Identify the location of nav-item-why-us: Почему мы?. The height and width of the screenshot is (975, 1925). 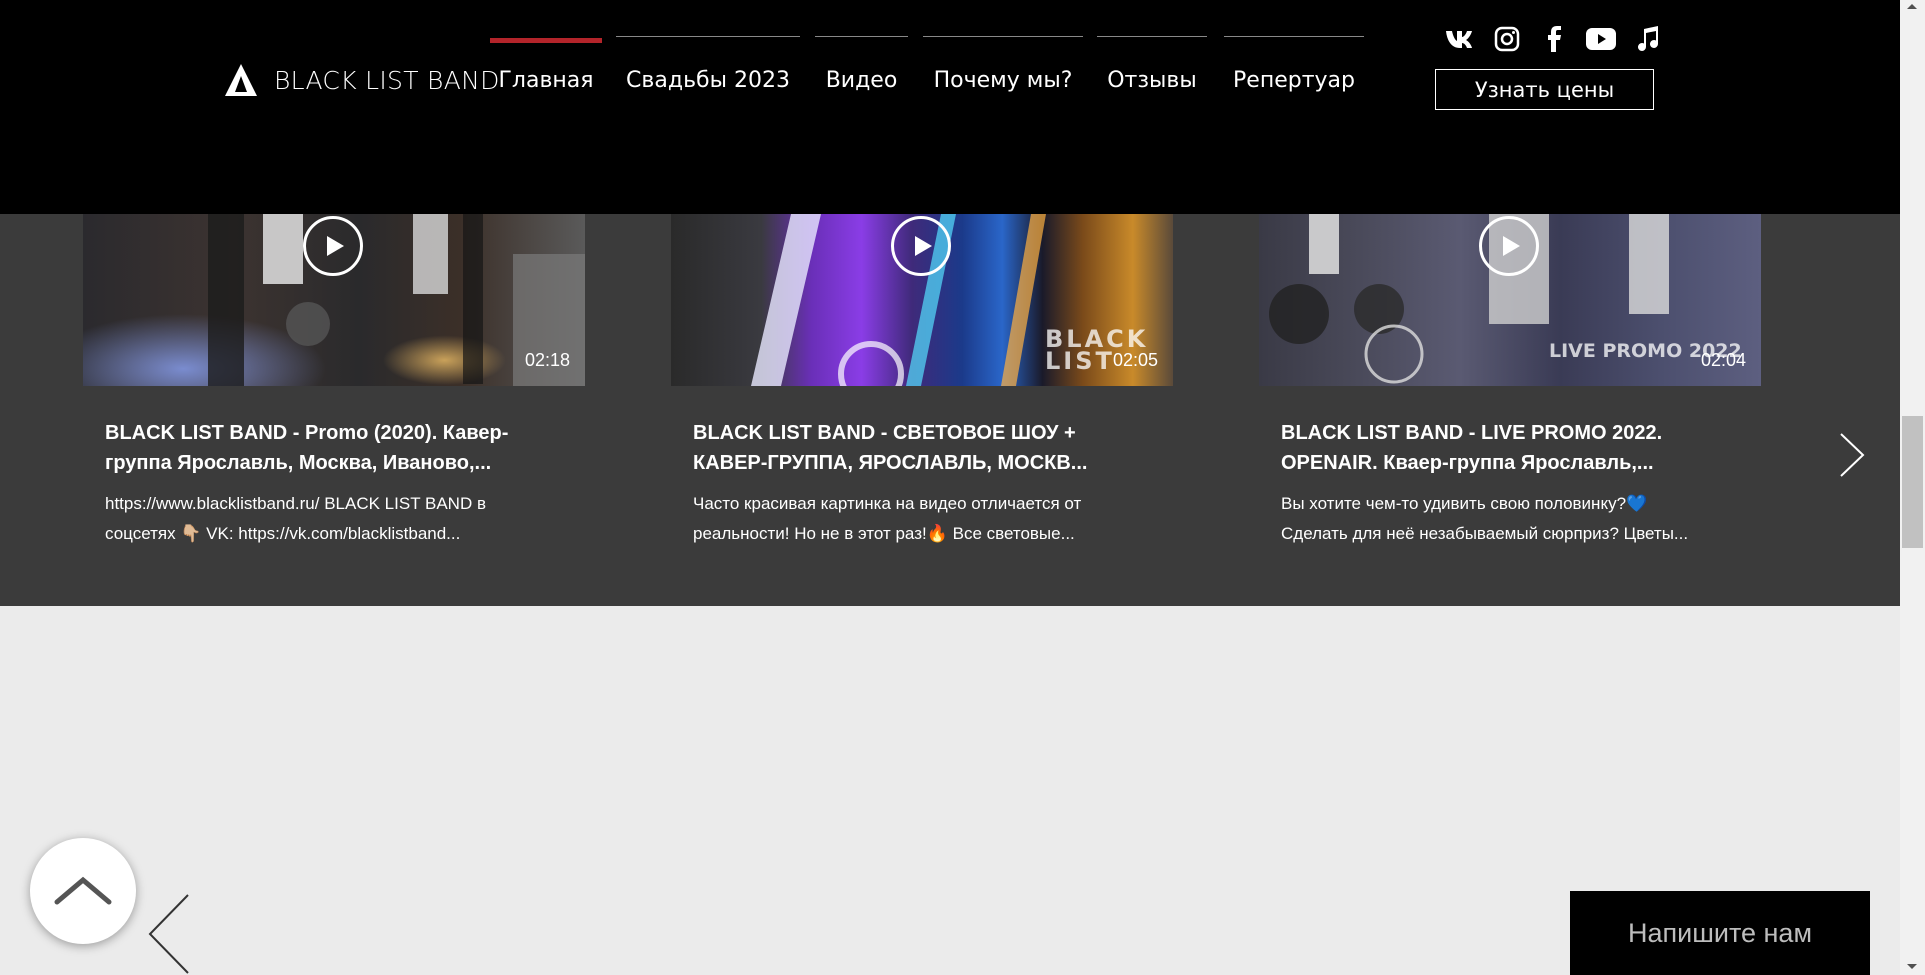
(1003, 66).